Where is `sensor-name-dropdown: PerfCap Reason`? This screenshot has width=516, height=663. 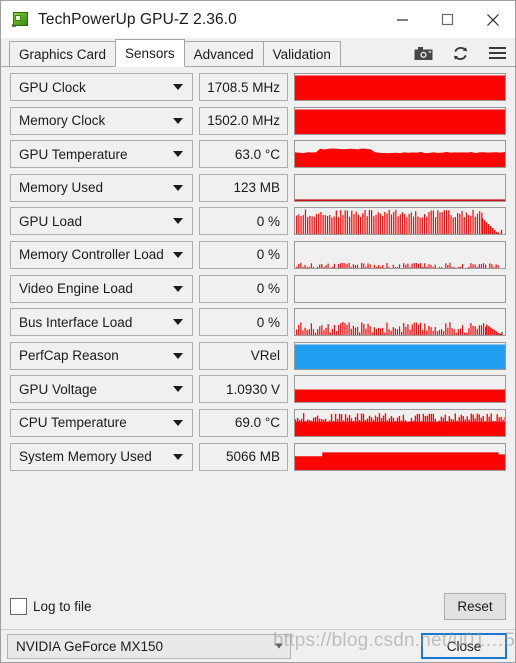 sensor-name-dropdown: PerfCap Reason is located at coordinates (101, 355).